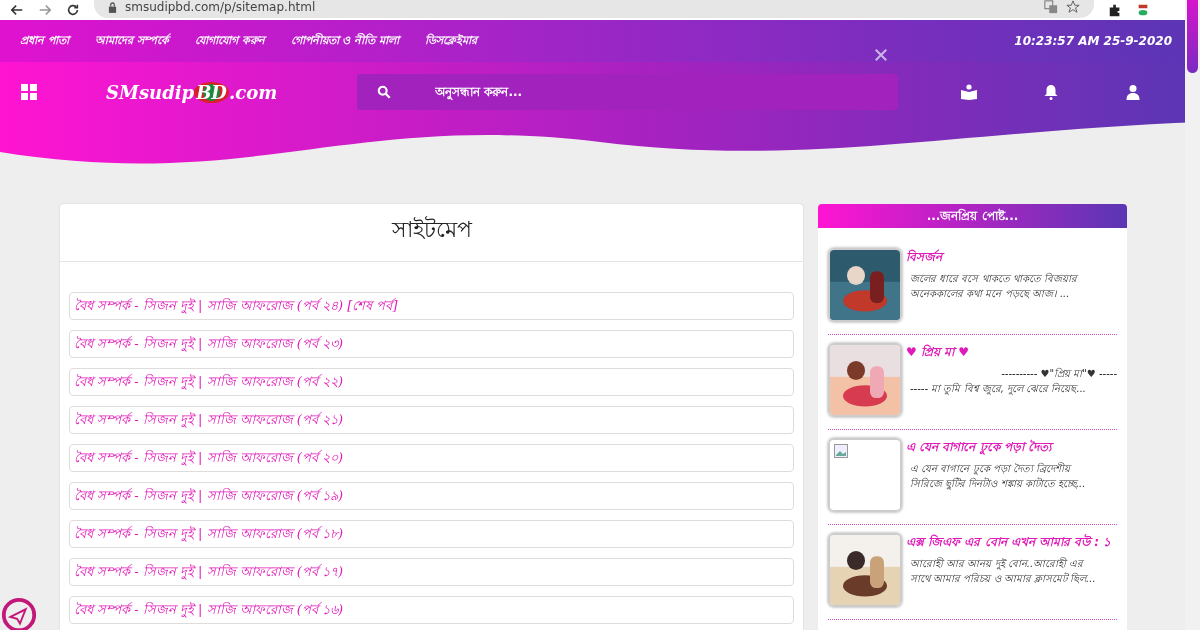 This screenshot has height=630, width=1200. What do you see at coordinates (969, 92) in the screenshot?
I see `reader-icon` at bounding box center [969, 92].